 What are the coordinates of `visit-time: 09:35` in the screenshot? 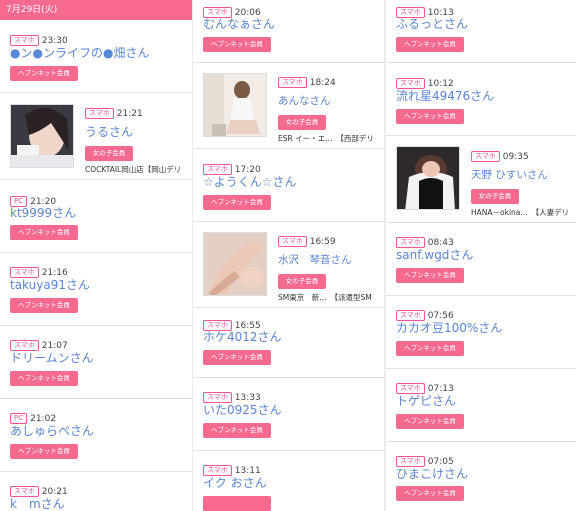 It's located at (515, 156).